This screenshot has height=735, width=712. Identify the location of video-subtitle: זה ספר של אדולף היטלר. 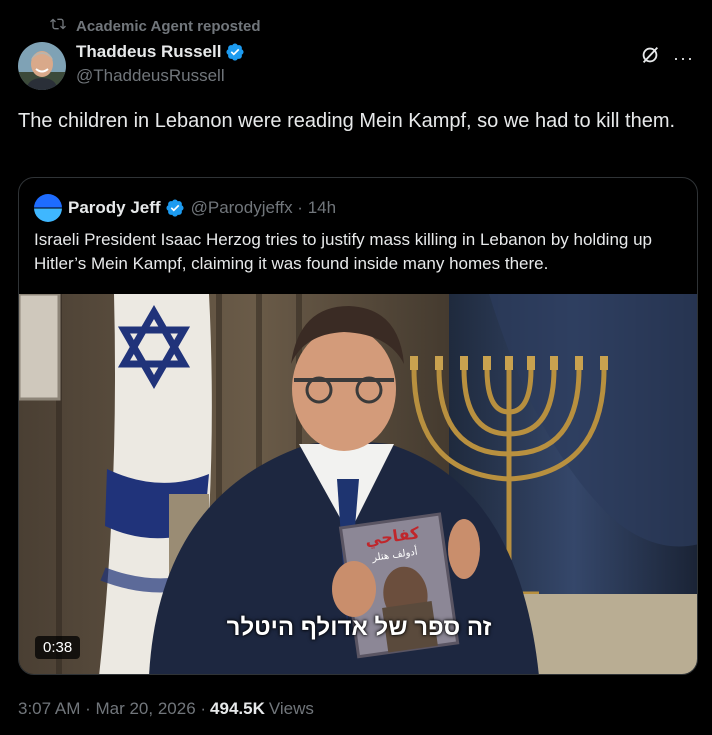
(359, 627).